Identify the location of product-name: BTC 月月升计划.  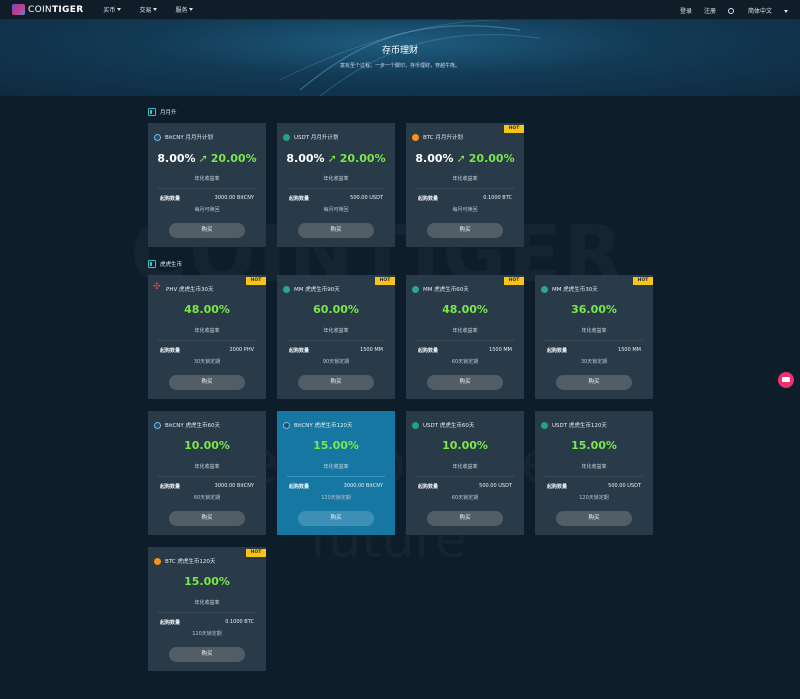
(443, 138).